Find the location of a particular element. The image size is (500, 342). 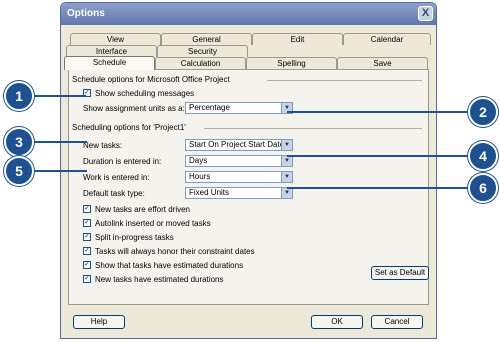

work-label: Work is entered in: is located at coordinates (116, 177).